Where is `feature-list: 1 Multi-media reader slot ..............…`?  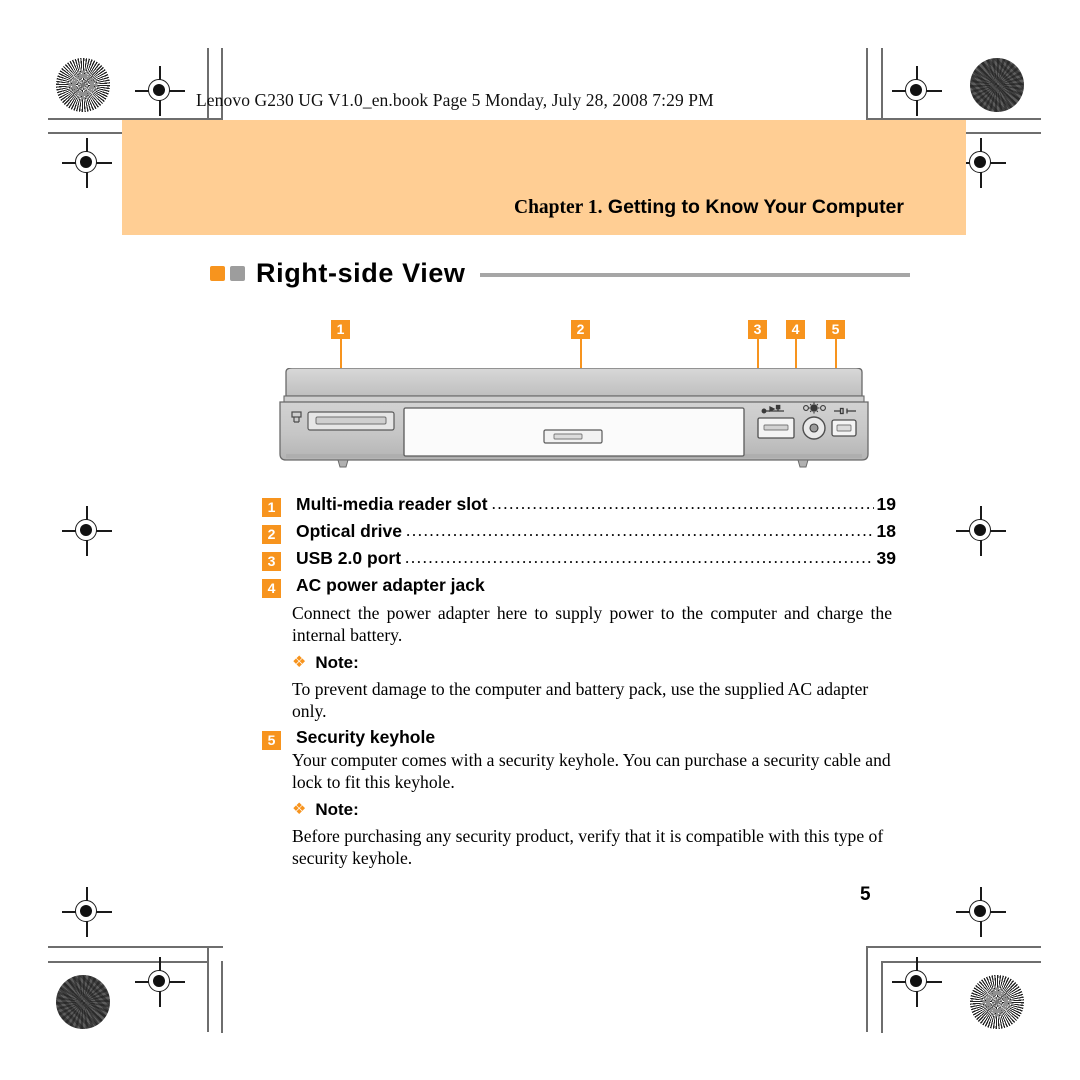 feature-list: 1 Multi-media reader slot ..............… is located at coordinates (579, 548).